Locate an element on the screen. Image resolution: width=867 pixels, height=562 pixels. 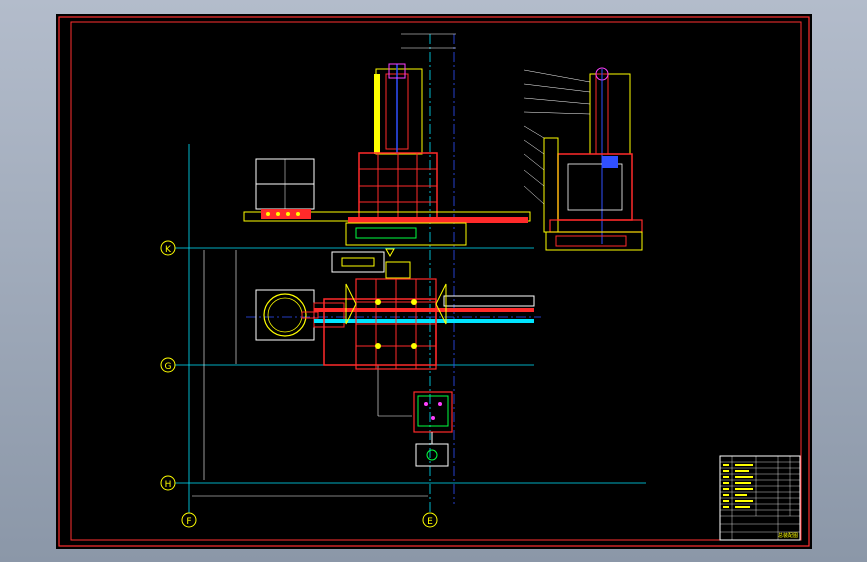
drawing-title-label: 总装配图 is located at coordinates (788, 535).